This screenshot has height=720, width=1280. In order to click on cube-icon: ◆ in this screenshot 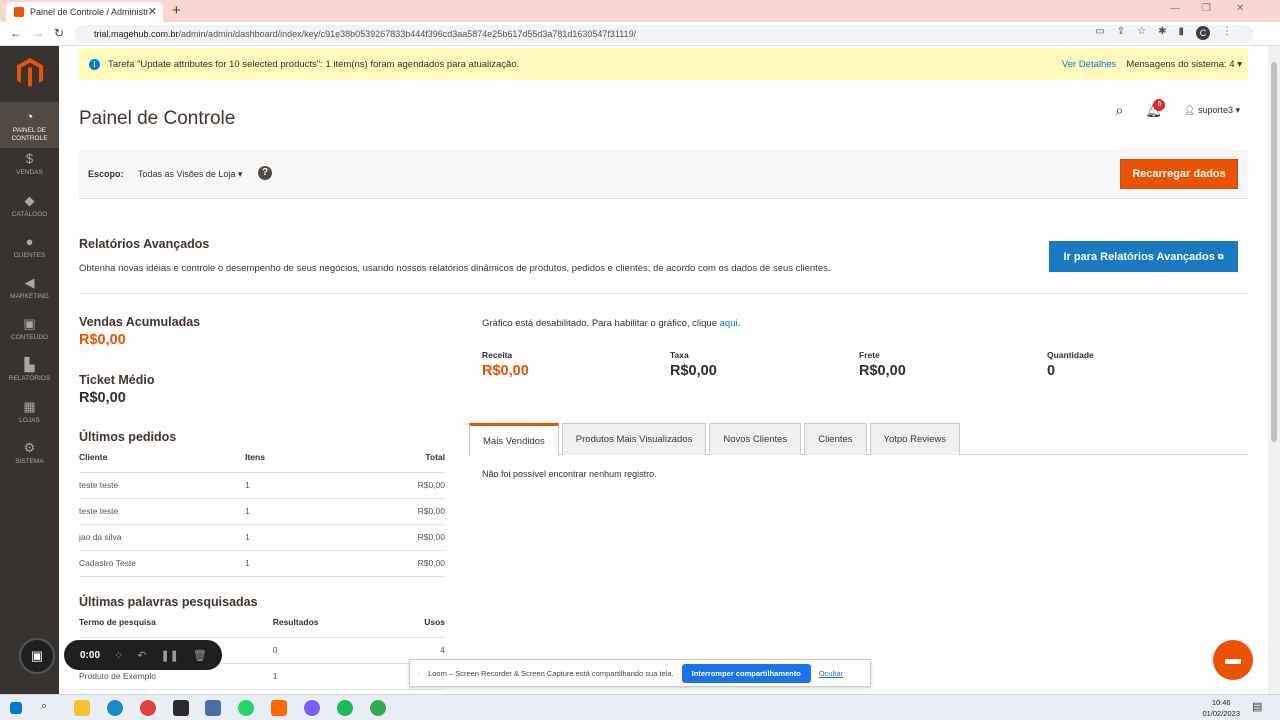, I will do `click(29, 200)`.